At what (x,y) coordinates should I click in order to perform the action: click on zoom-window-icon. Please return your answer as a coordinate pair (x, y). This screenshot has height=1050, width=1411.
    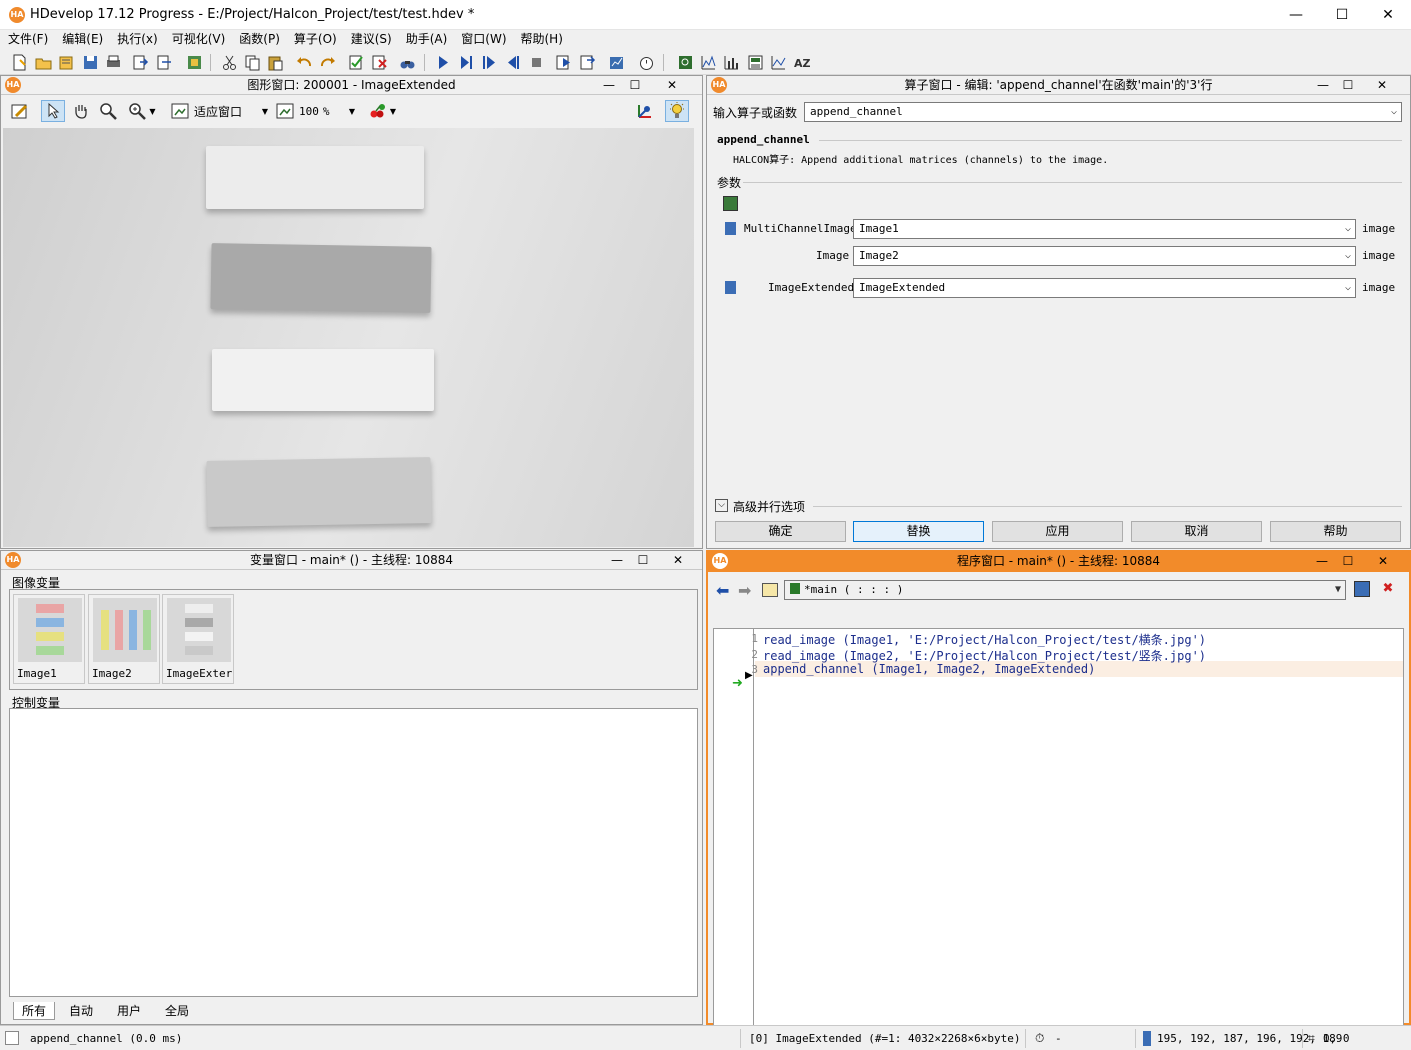
    Looking at the image, I should click on (685, 62).